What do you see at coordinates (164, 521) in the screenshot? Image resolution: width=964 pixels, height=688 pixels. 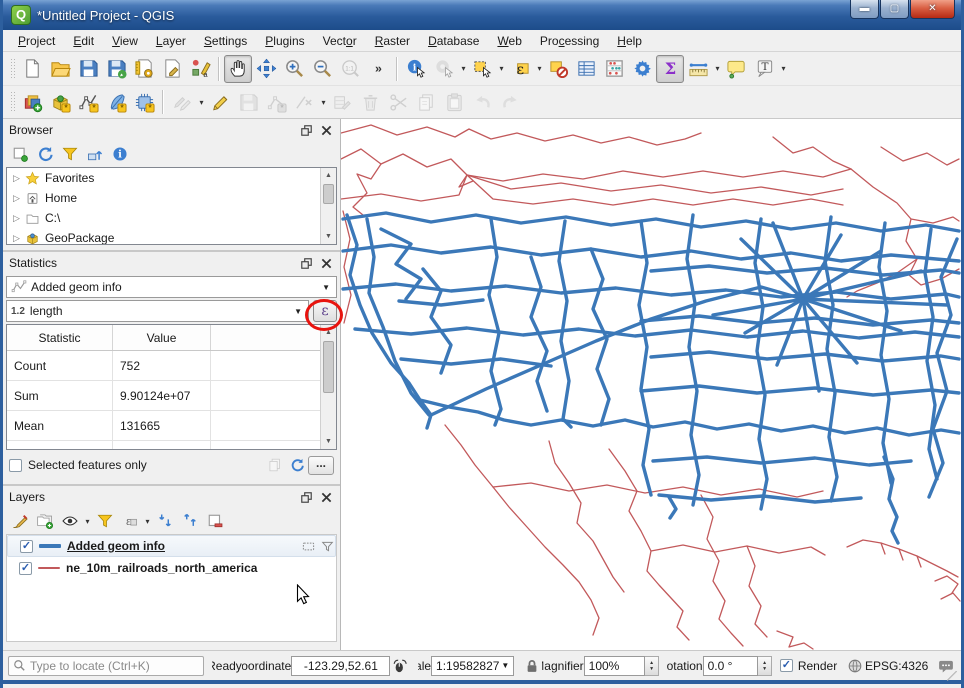 I see `expand-all-button` at bounding box center [164, 521].